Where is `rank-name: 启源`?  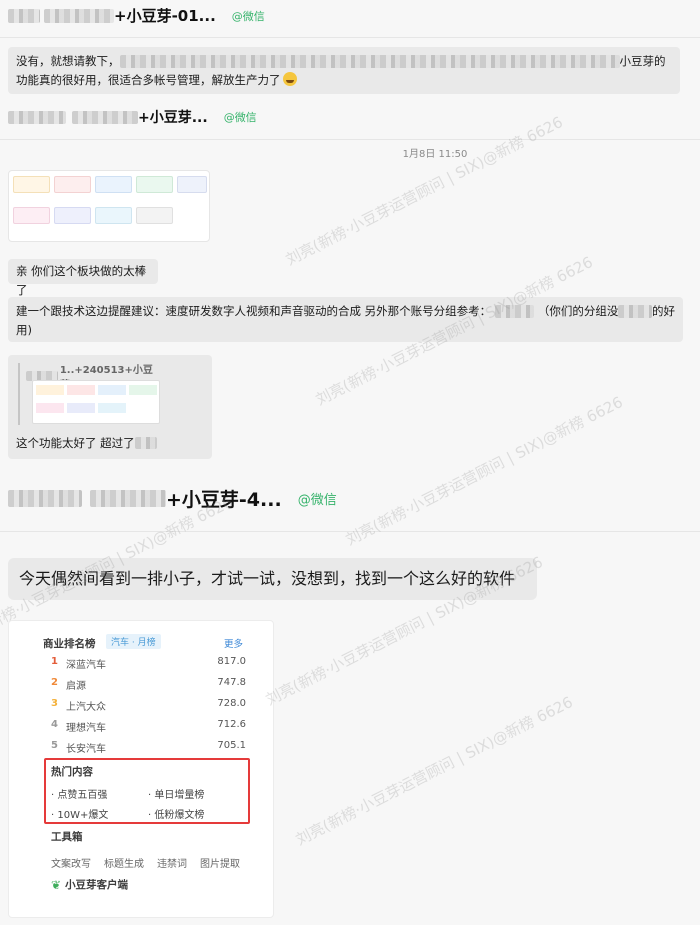
rank-name: 启源 is located at coordinates (76, 686).